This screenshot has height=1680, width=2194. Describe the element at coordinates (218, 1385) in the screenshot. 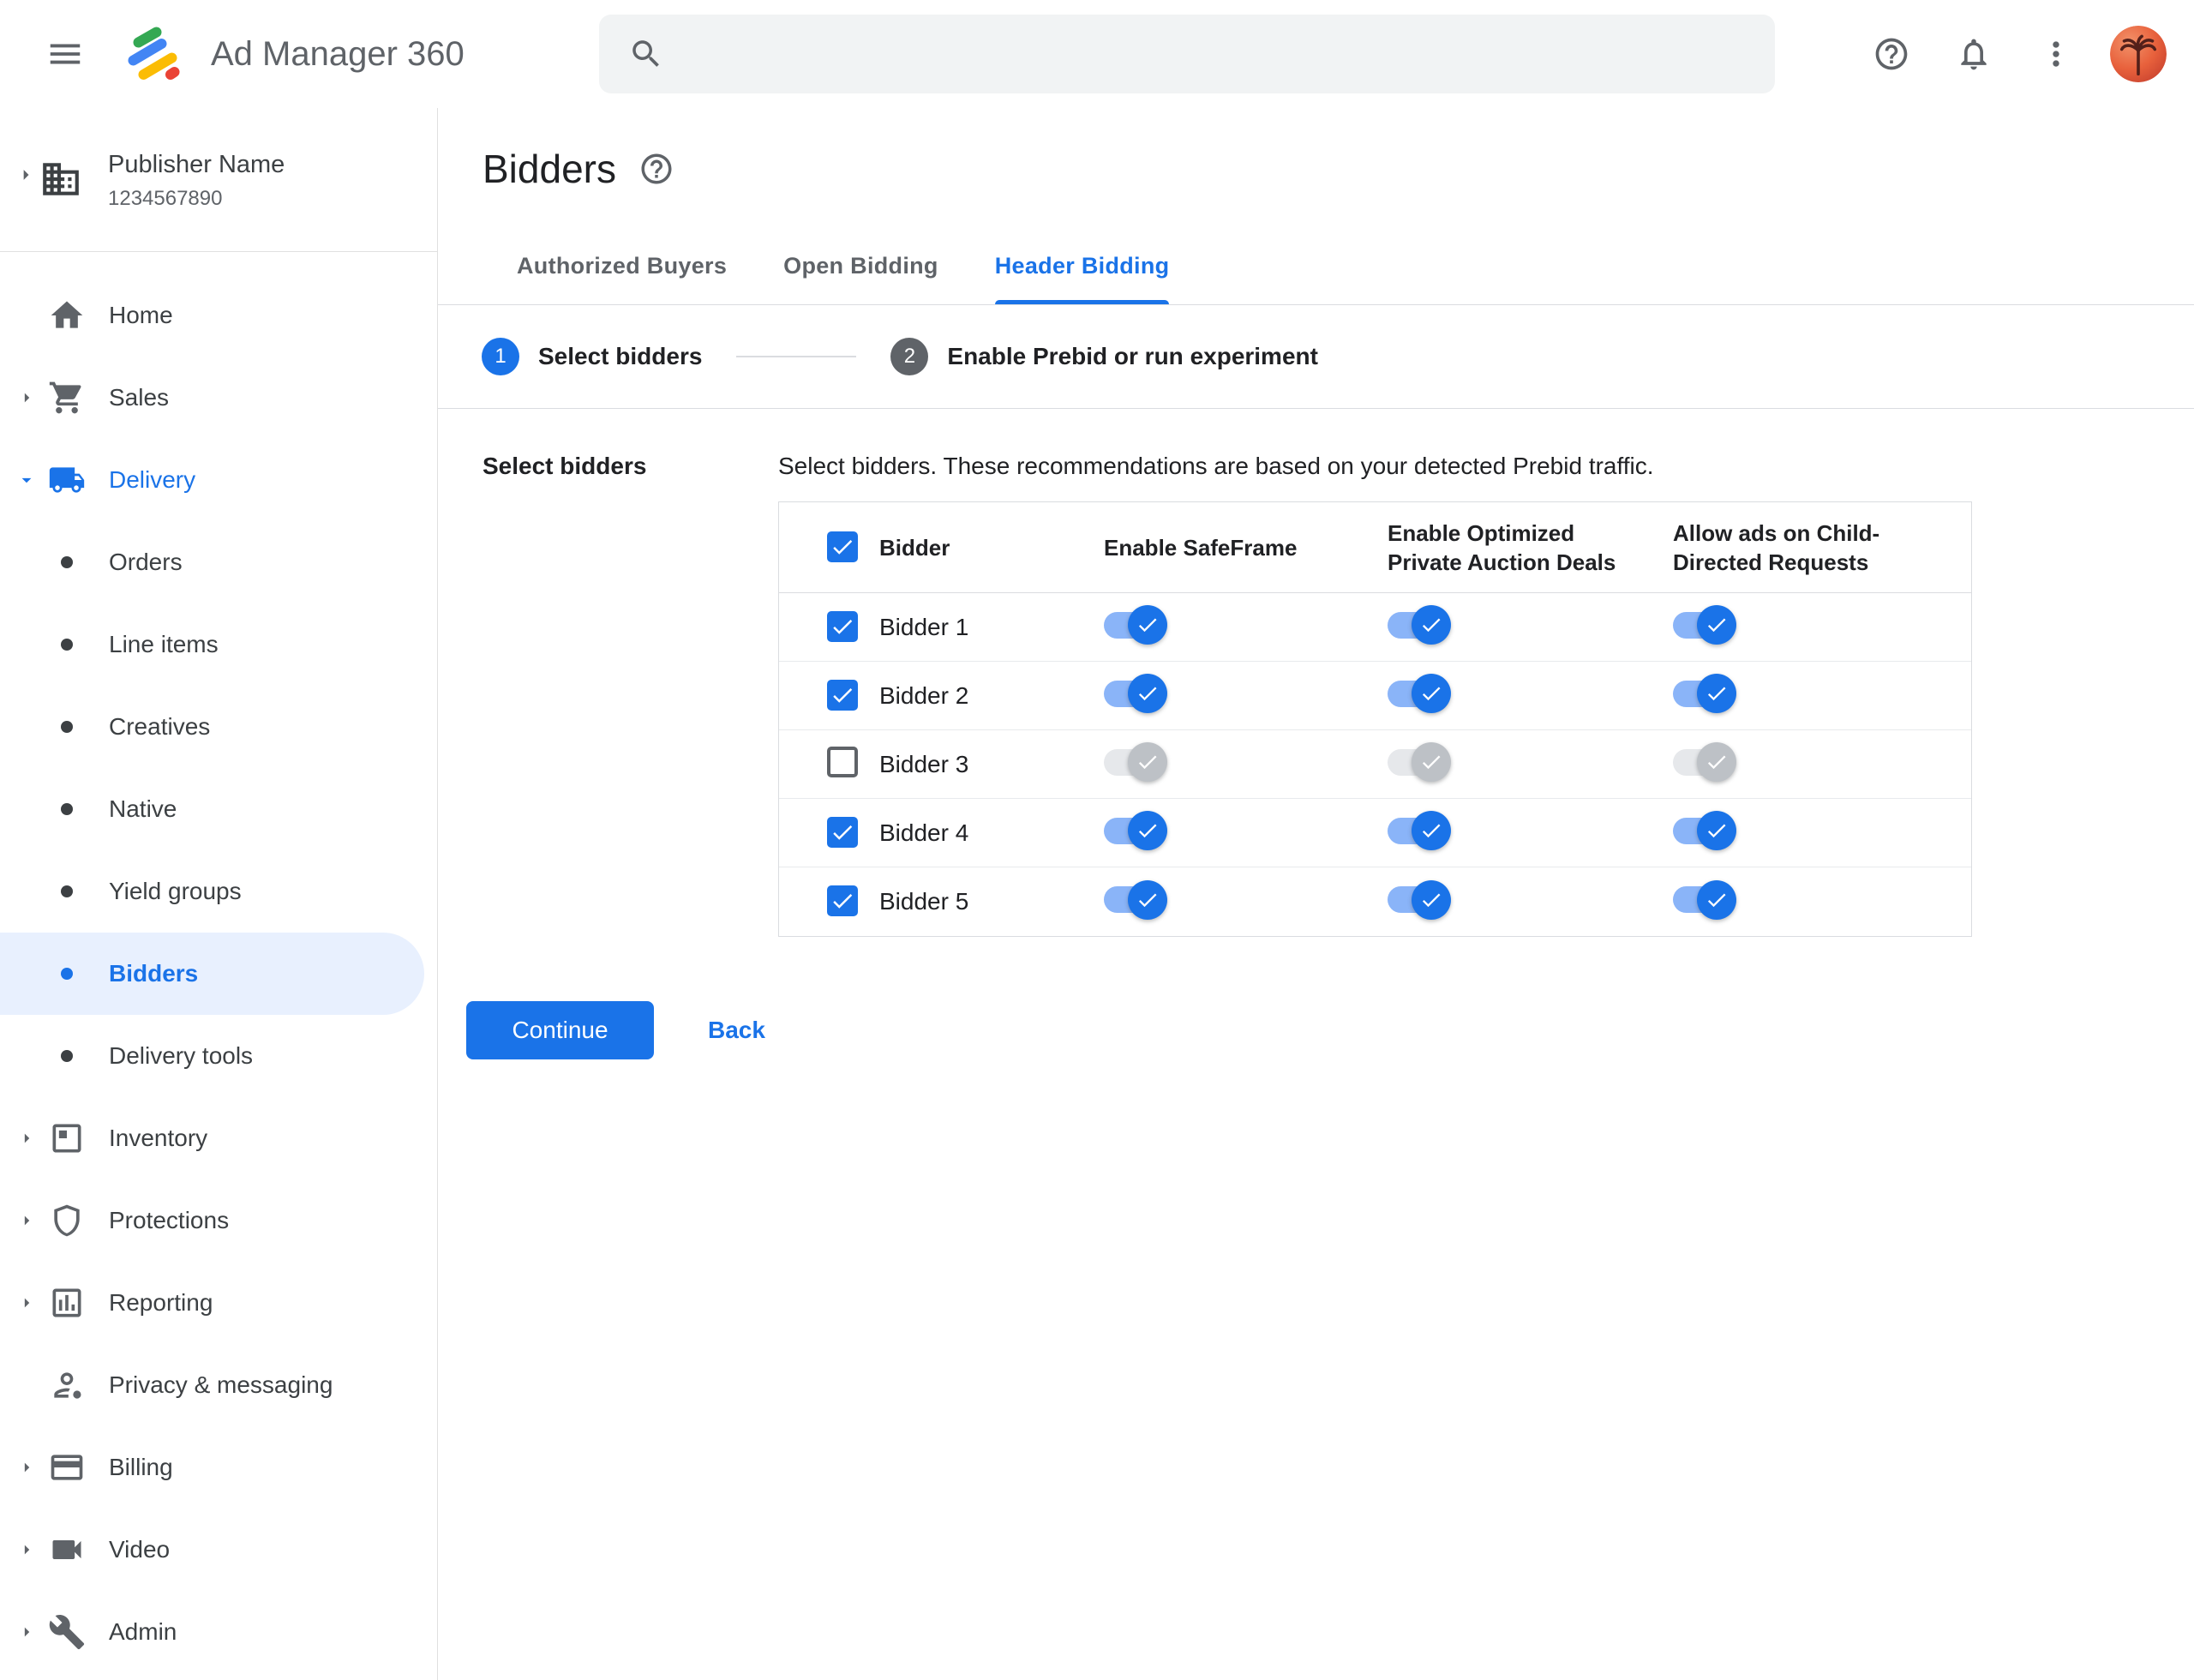

I see `sidebar-item-privacy-messaging: Privacy & messaging` at that location.